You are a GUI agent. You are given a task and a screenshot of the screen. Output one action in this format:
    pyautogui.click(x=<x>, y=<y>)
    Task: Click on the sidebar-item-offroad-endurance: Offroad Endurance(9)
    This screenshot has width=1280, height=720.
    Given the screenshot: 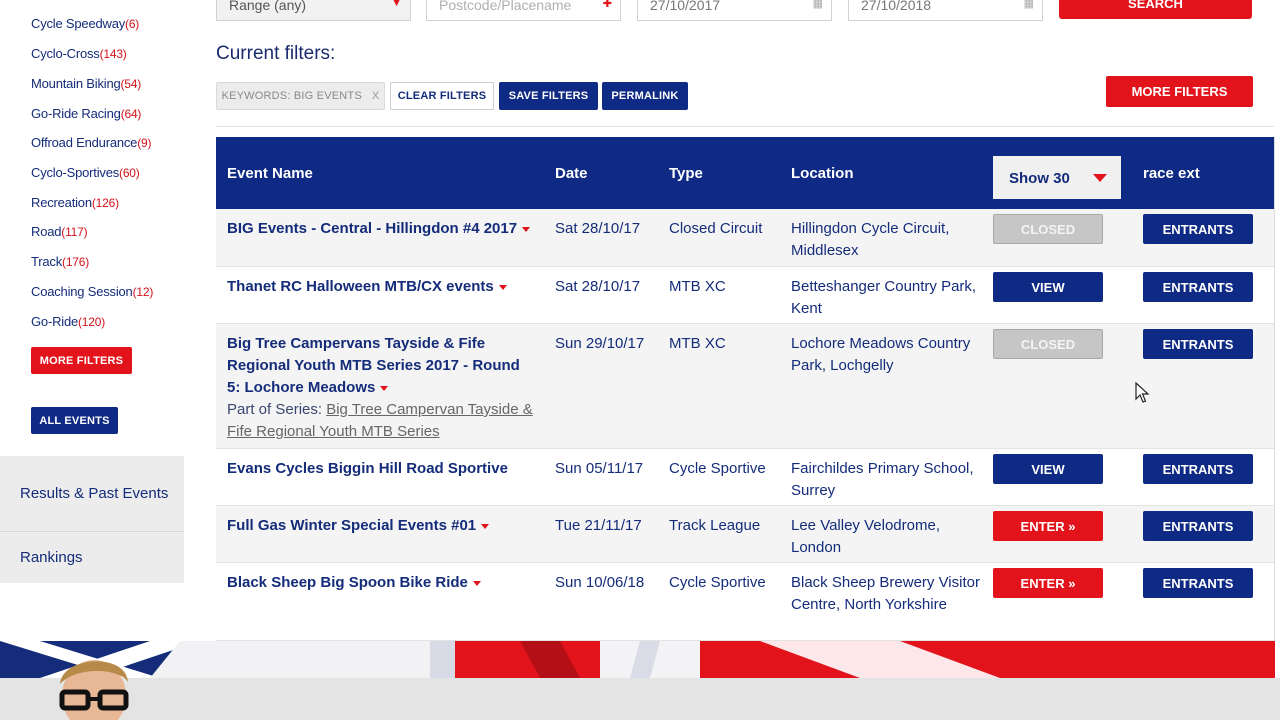 What is the action you would take?
    pyautogui.click(x=91, y=142)
    